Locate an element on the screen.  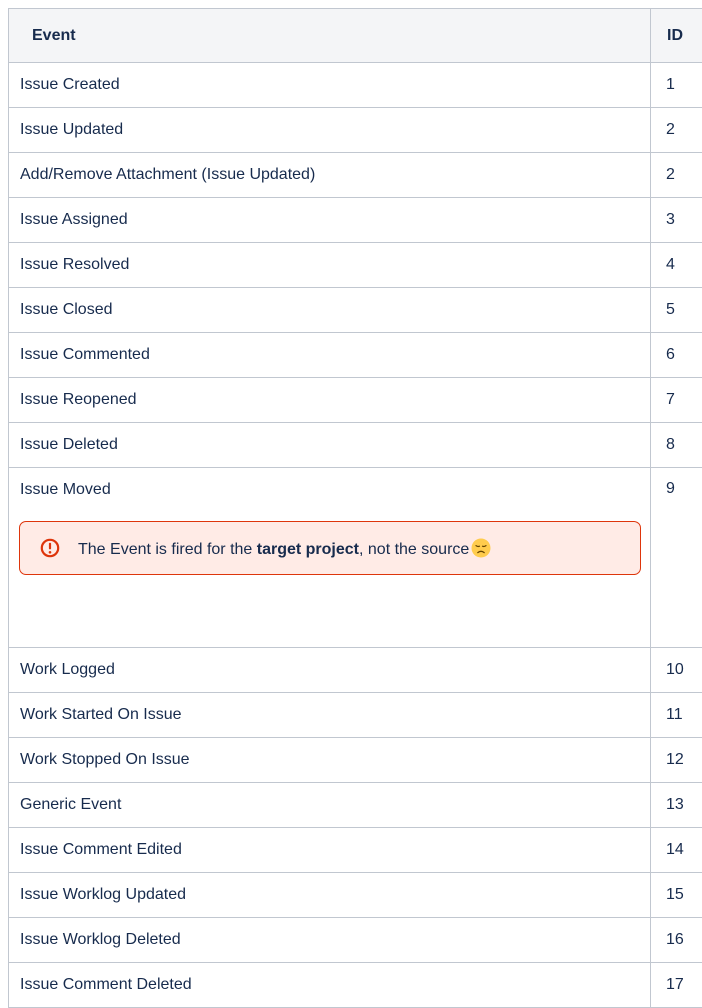
table-row: Issue Worklog Deleted 16 is located at coordinates (355, 940).